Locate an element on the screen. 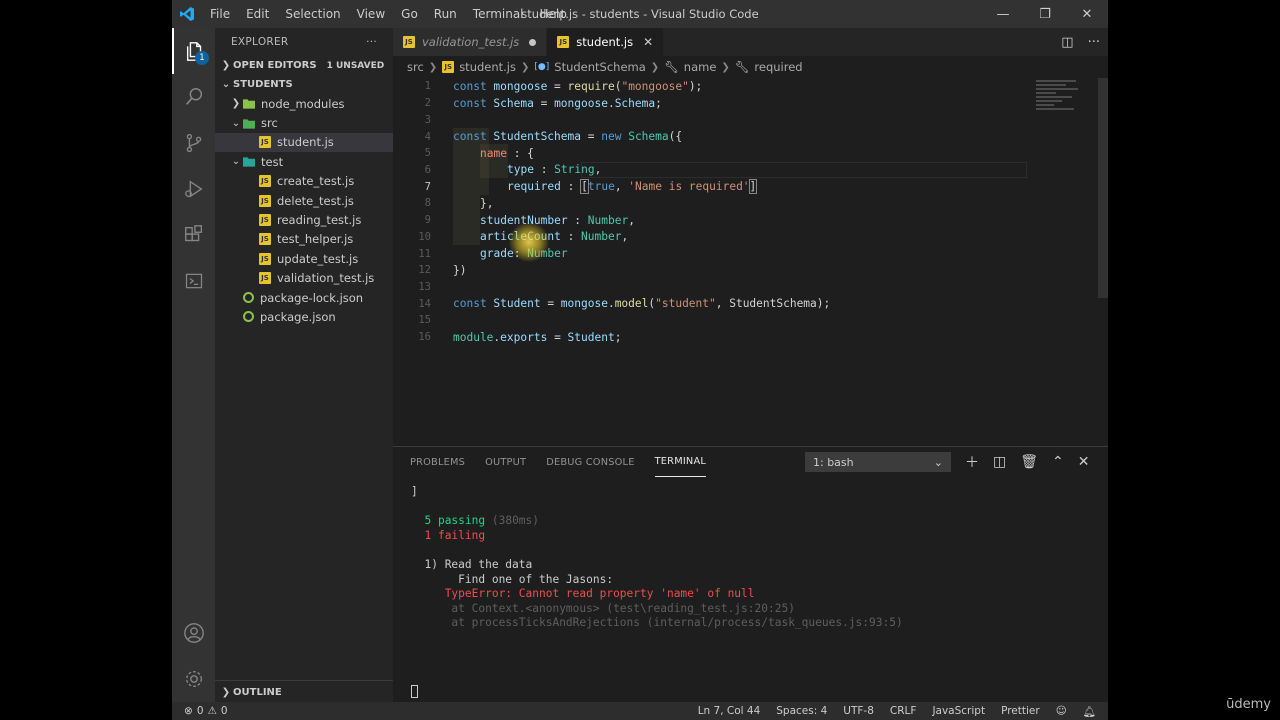  tab-debug-console: DEBUG CONSOLE is located at coordinates (590, 462).